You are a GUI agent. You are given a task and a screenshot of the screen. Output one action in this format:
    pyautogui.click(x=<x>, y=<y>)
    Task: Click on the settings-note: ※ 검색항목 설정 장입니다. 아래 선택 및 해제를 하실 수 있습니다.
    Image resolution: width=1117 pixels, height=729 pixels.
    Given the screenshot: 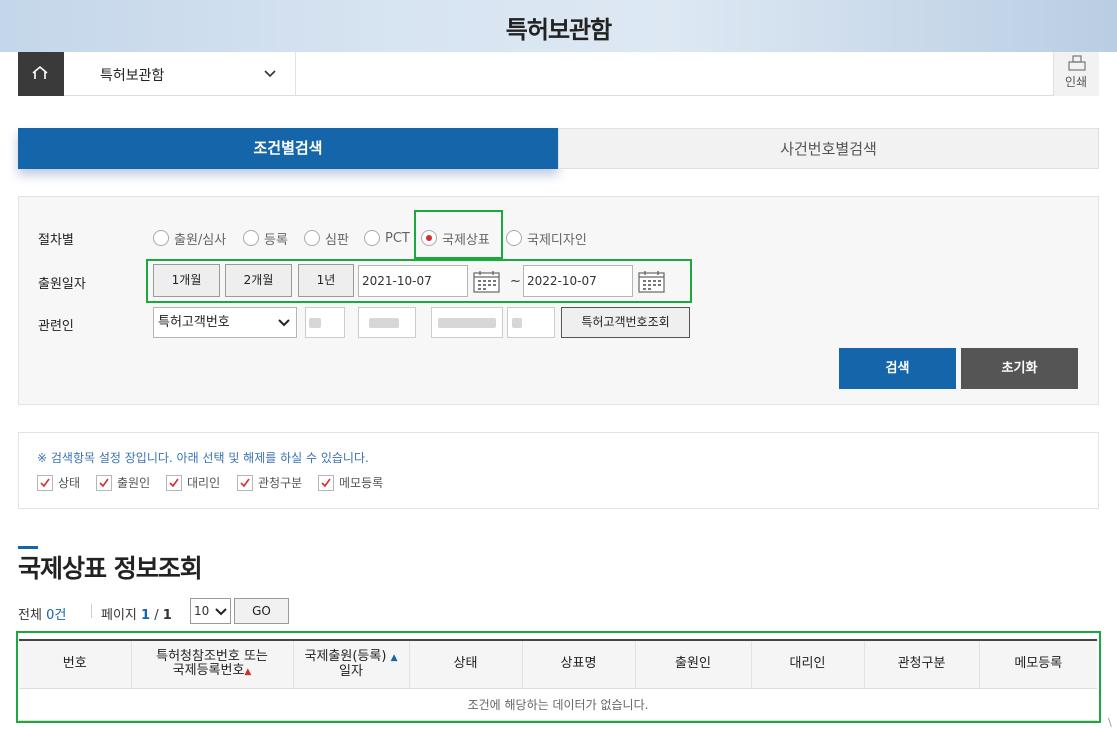 What is the action you would take?
    pyautogui.click(x=203, y=458)
    